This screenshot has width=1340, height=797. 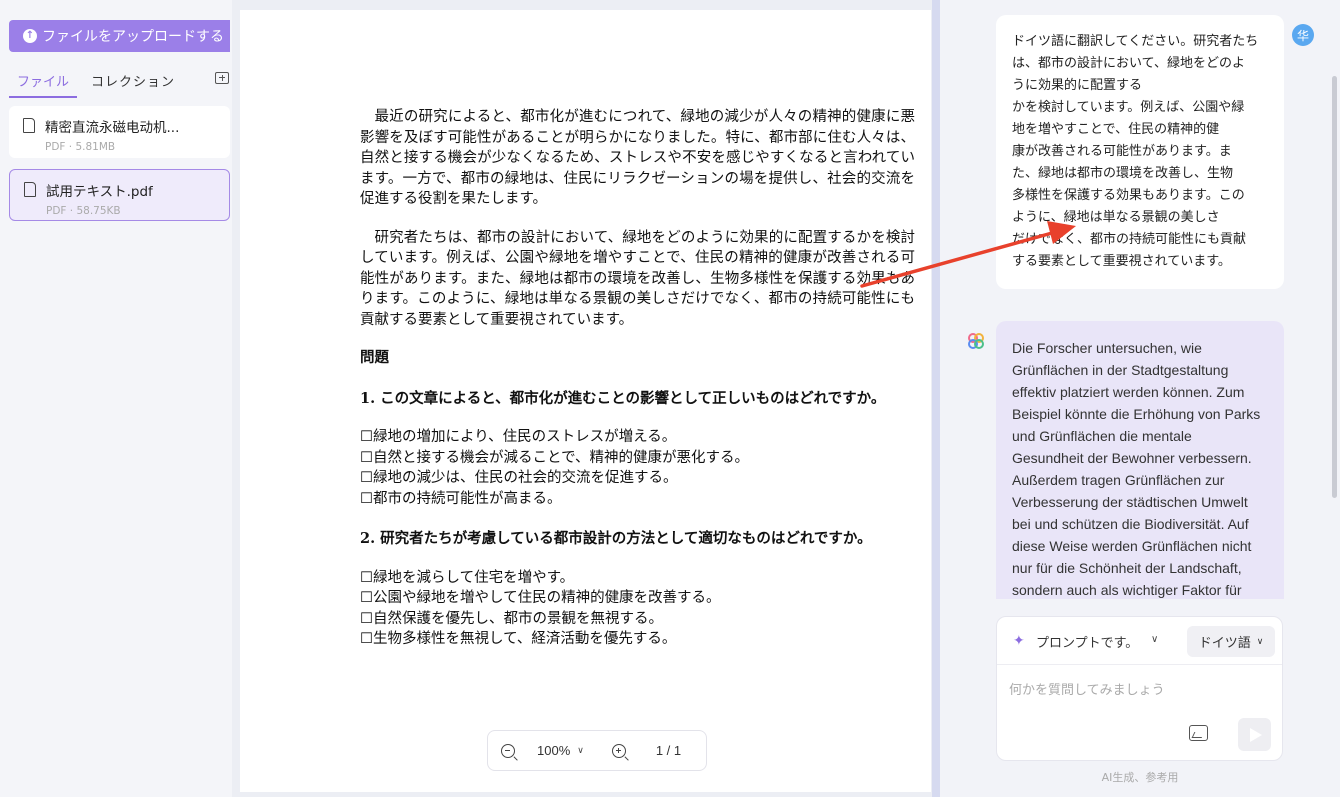 I want to click on message-line: かを検討しています。例えば、公園や緑, so click(x=1128, y=107).